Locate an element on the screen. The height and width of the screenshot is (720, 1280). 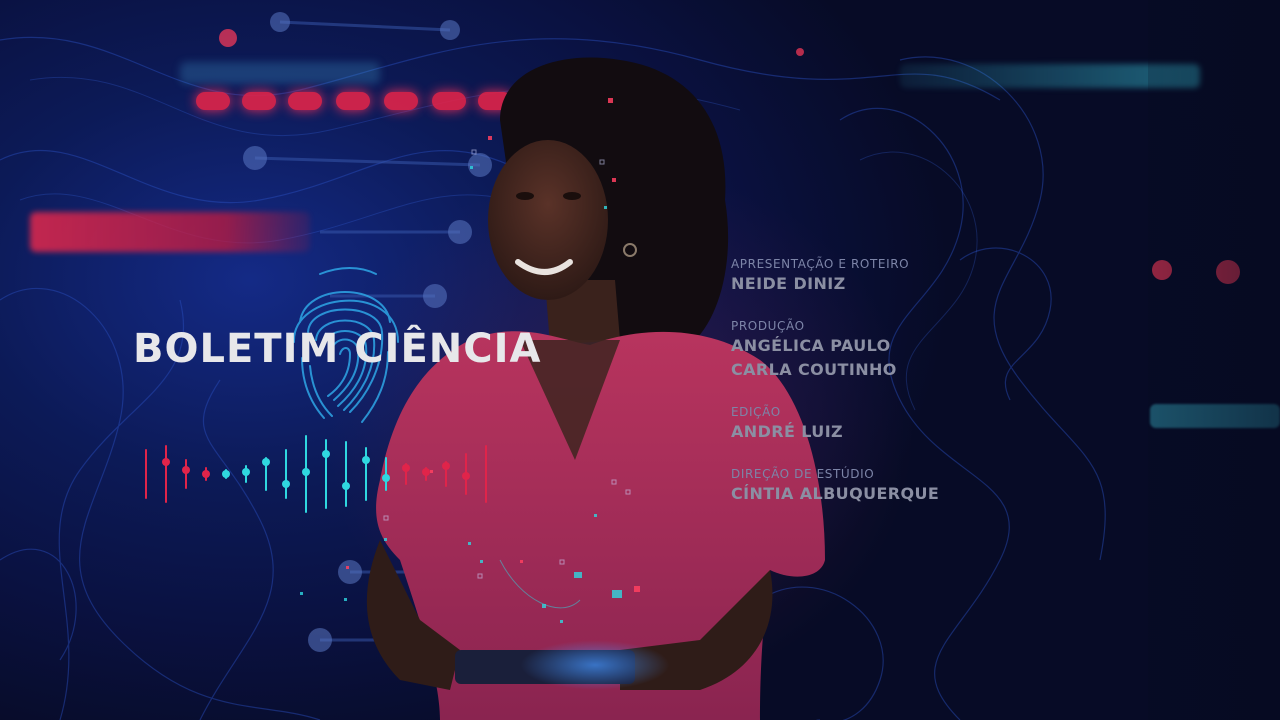
credit-name: NEIDE DINIZ is located at coordinates (788, 283).